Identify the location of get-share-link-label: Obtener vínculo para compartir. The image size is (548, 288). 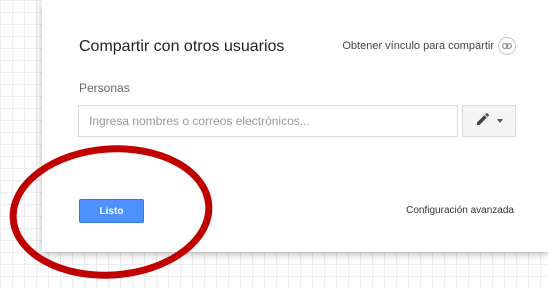
(418, 46).